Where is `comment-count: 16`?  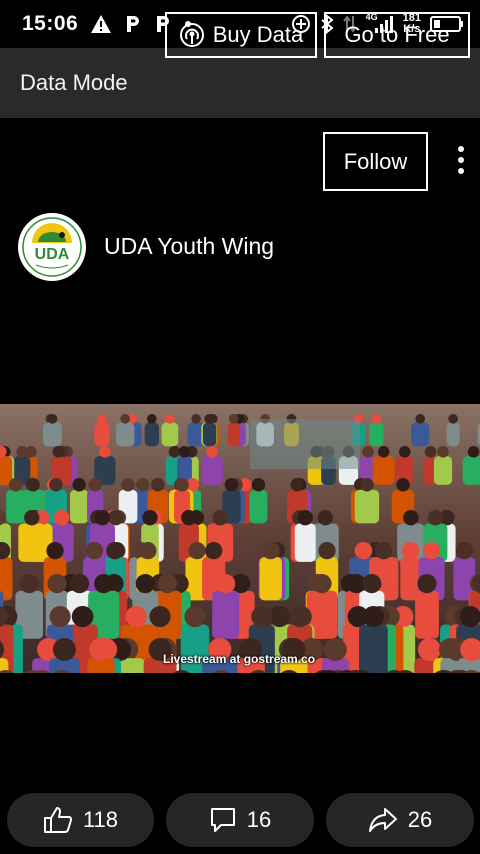
comment-count: 16 is located at coordinates (259, 819).